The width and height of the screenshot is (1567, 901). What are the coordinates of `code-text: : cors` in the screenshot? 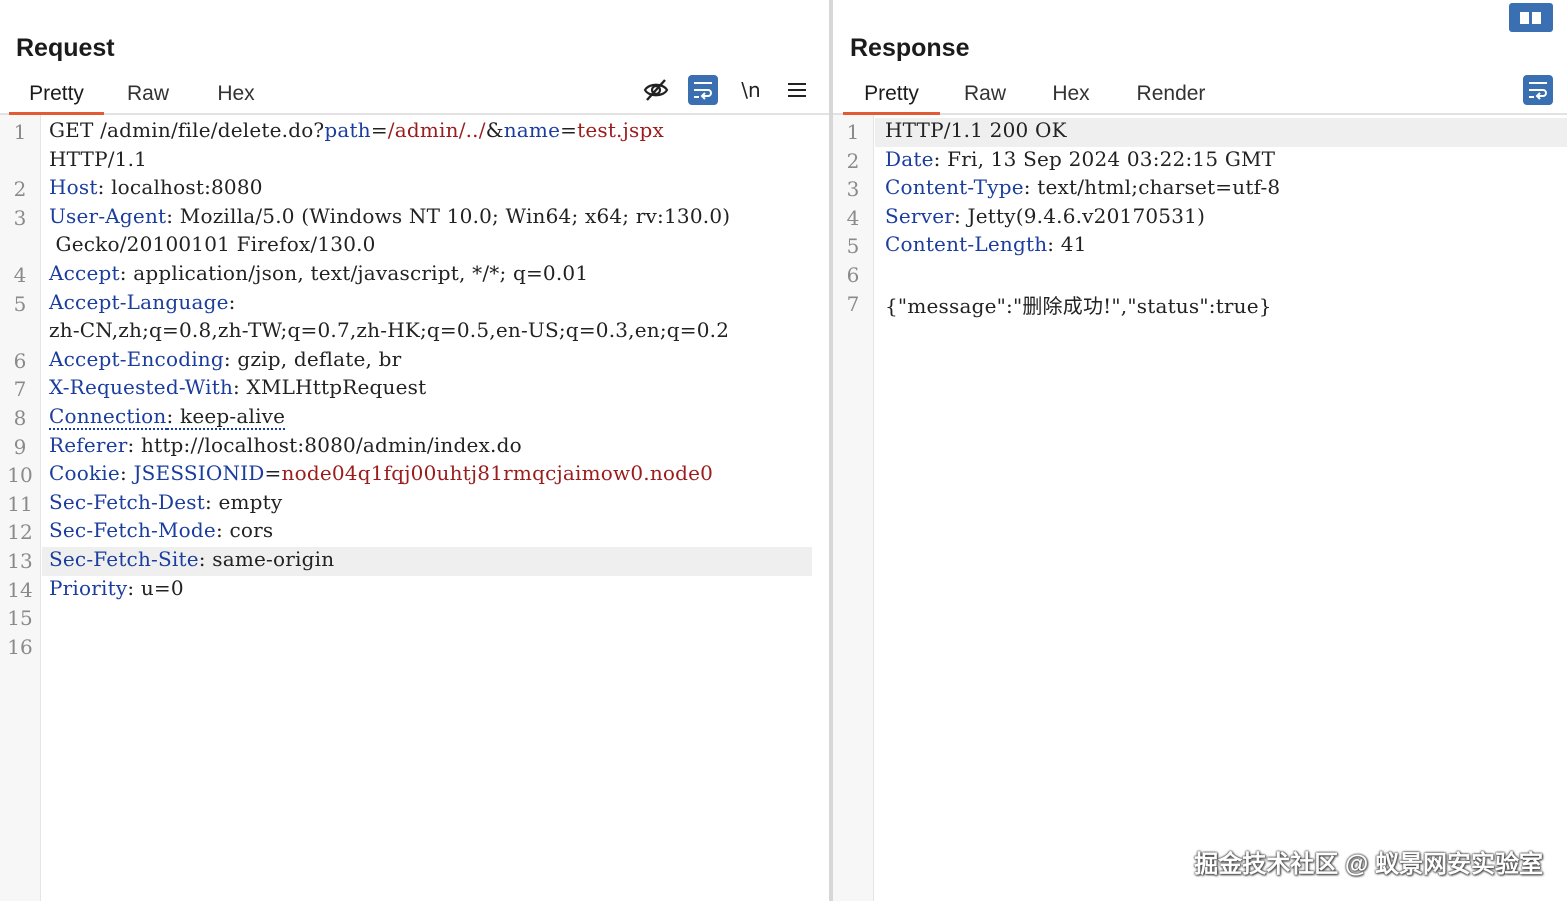 It's located at (244, 530).